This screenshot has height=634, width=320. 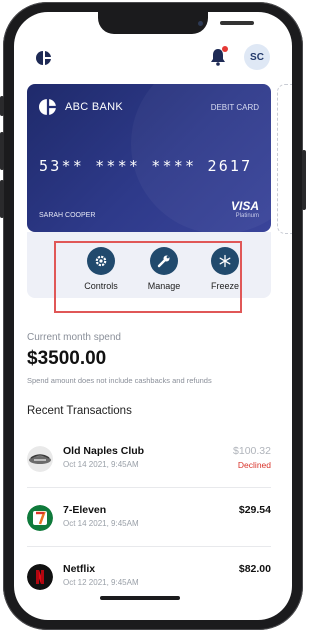 I want to click on transaction-row: 7-Eleven Oct 14 2021, 9:45AM $29.54, so click(x=149, y=525).